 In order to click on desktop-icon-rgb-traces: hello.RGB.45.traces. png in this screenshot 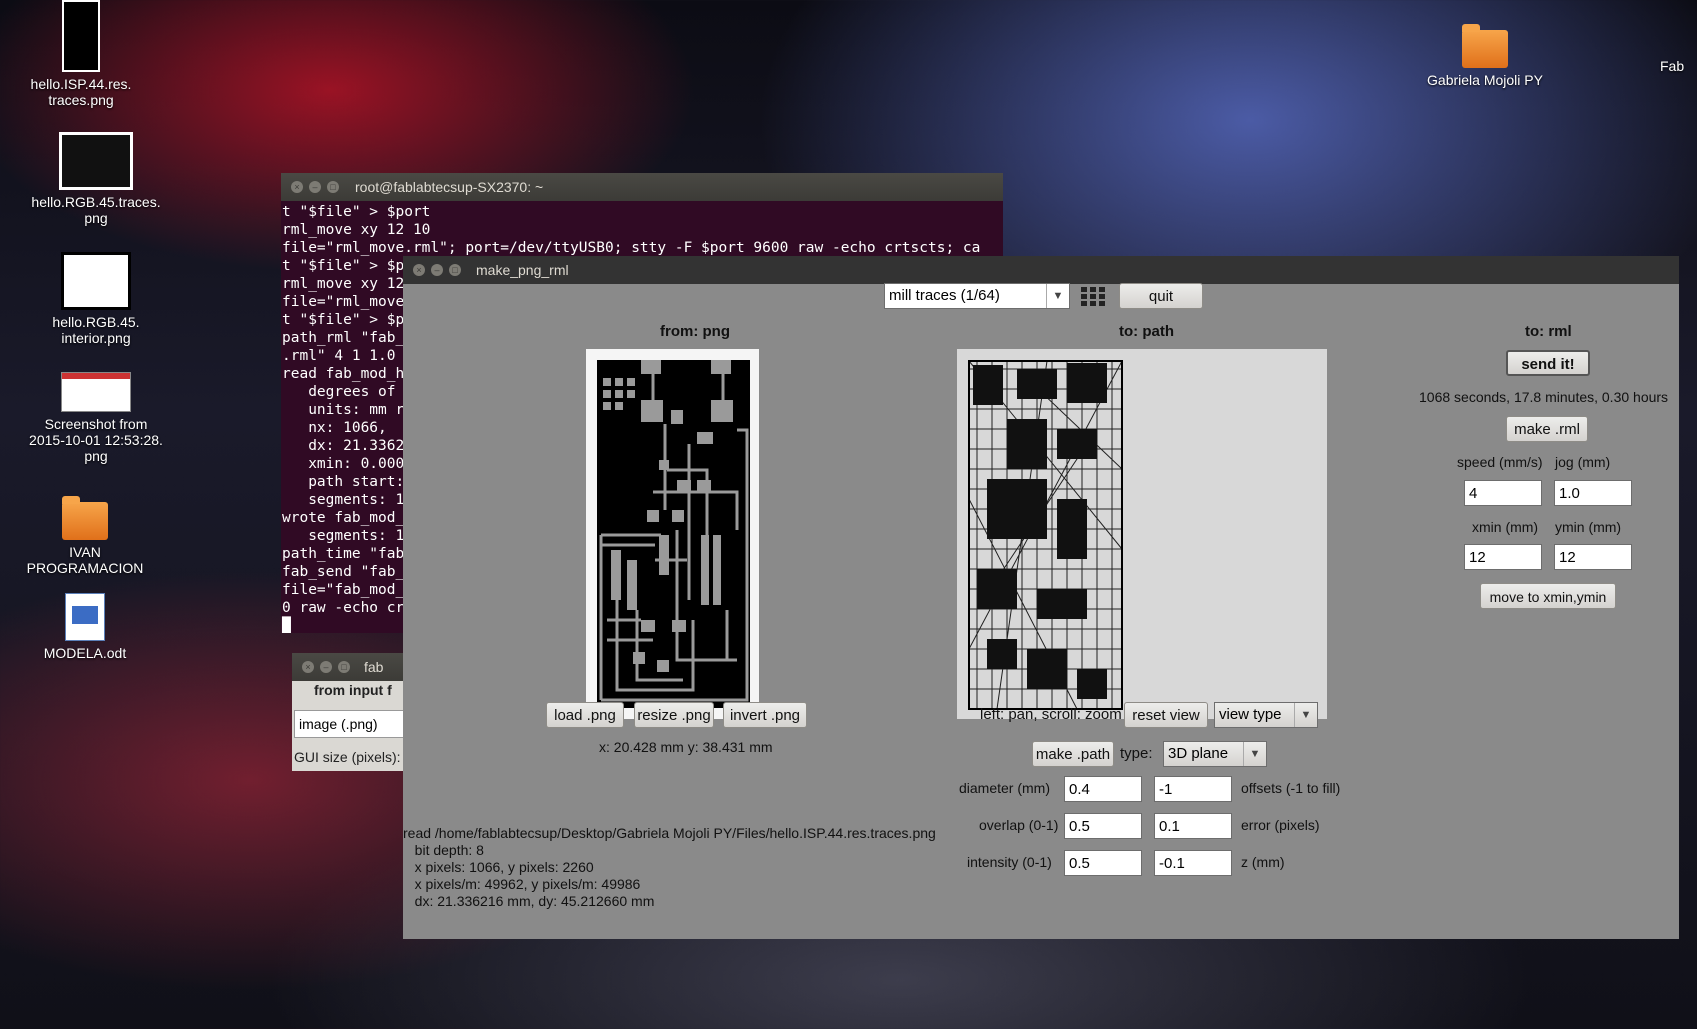, I will do `click(96, 179)`.